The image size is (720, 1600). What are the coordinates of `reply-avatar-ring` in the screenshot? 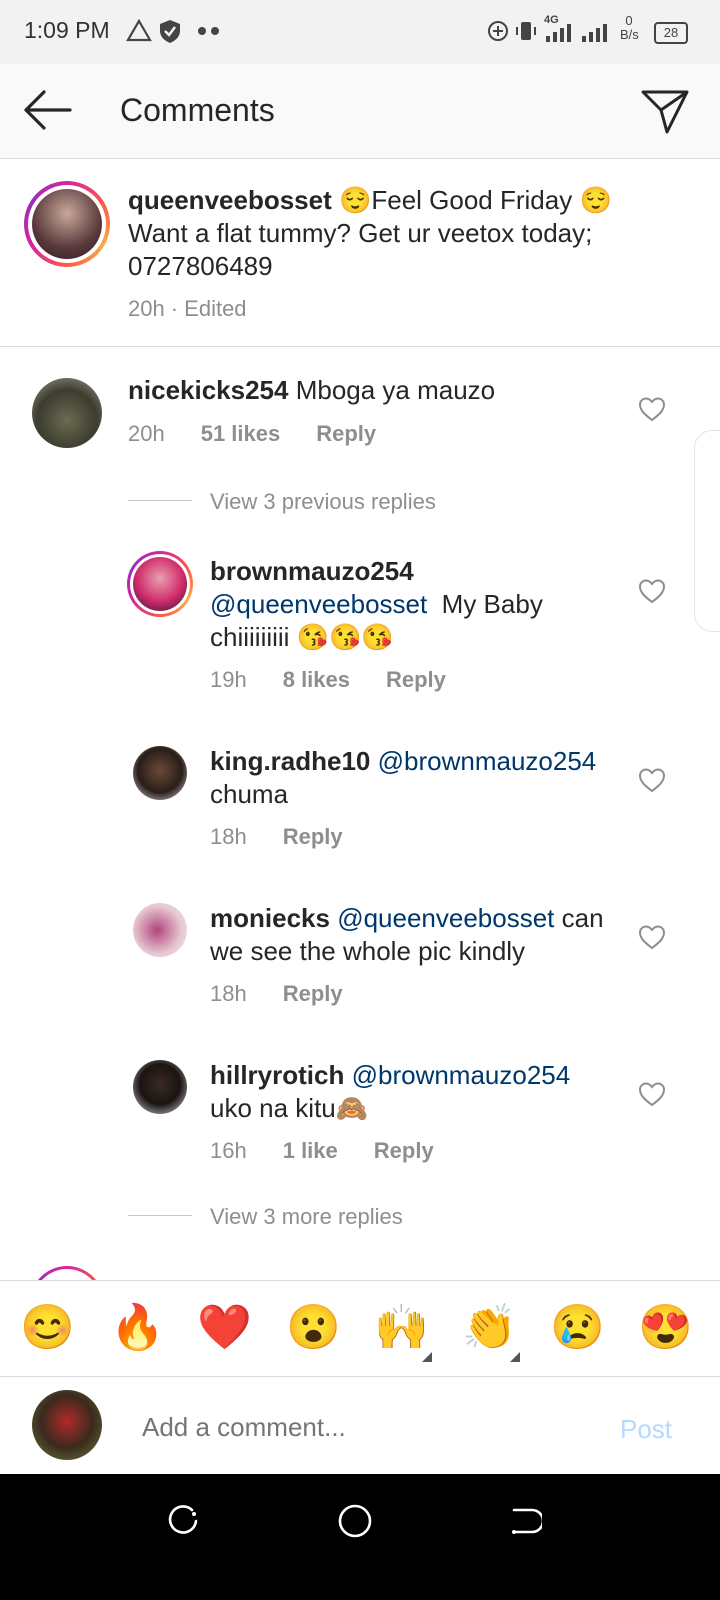 It's located at (160, 584).